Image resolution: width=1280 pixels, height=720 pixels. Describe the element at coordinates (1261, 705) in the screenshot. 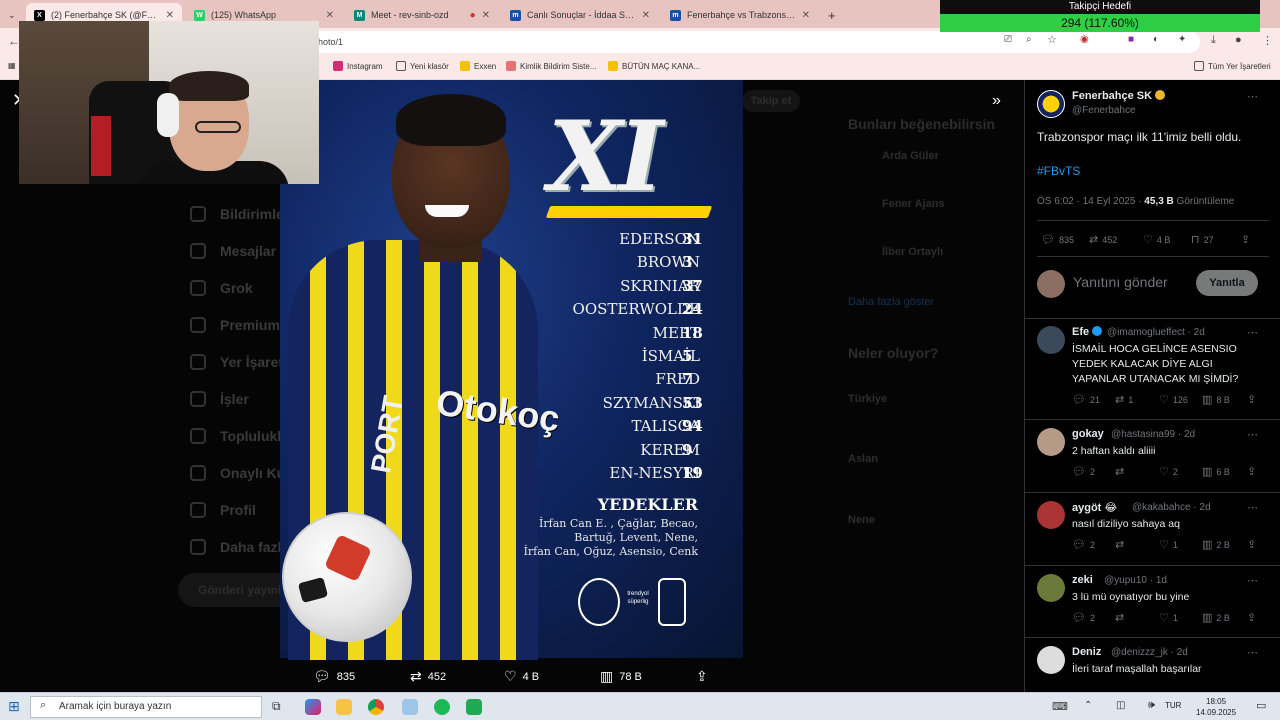

I see `notification-icon: ▭` at that location.